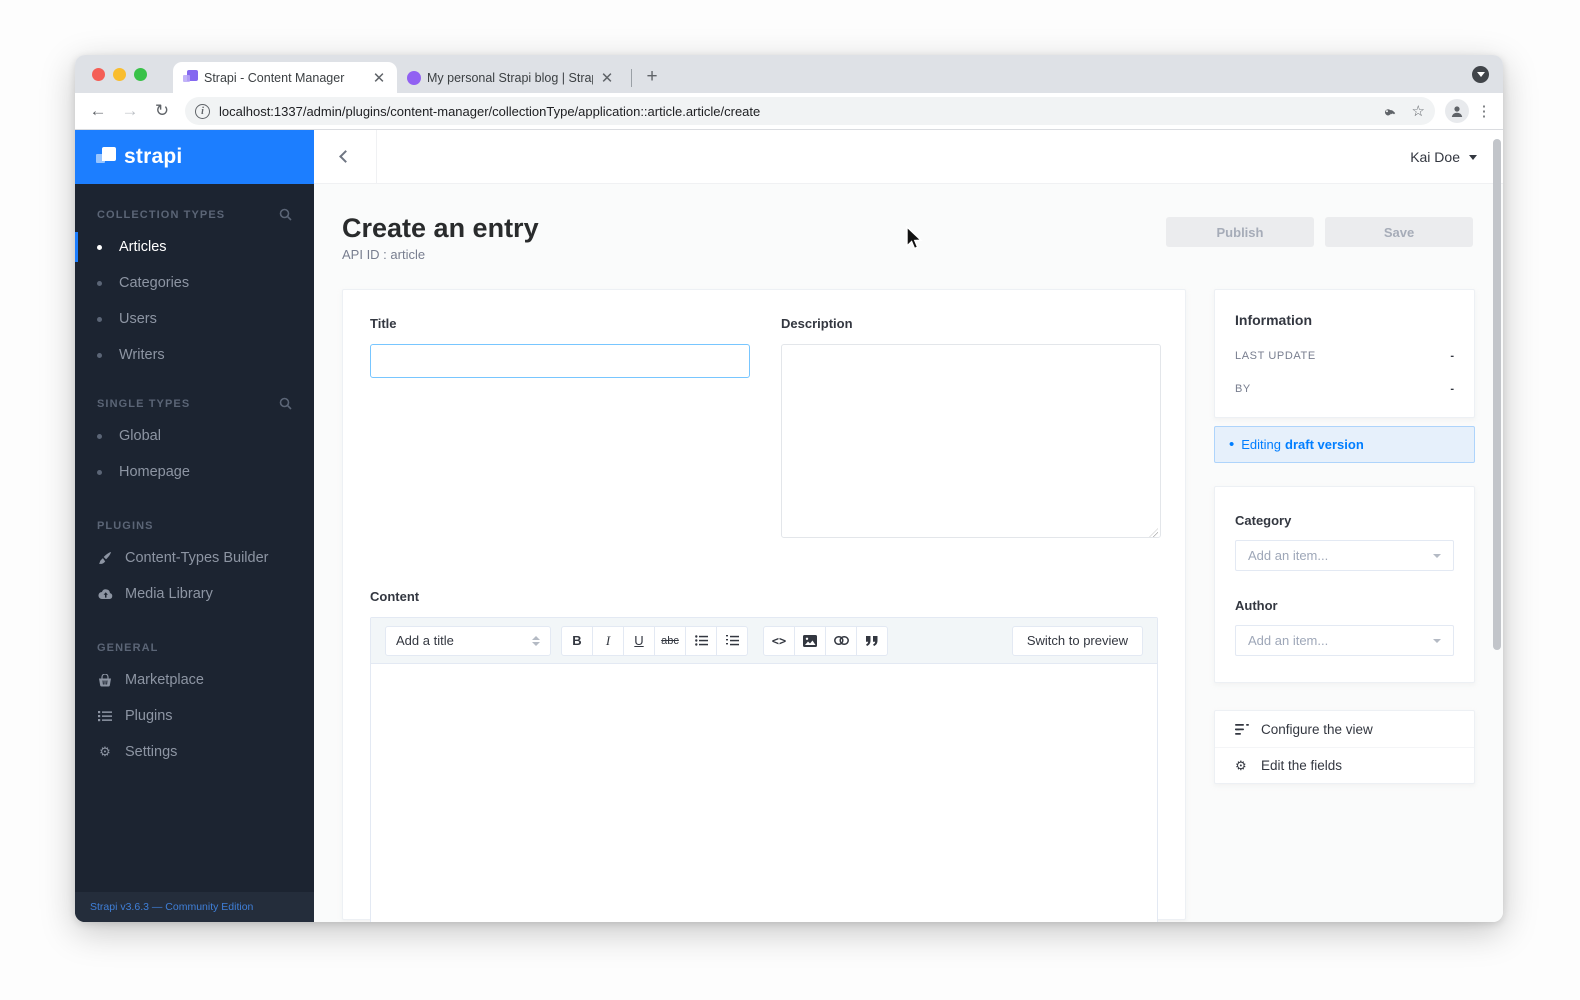  What do you see at coordinates (161, 214) in the screenshot?
I see `section-title-collection-types: COLLECTION TYPES` at bounding box center [161, 214].